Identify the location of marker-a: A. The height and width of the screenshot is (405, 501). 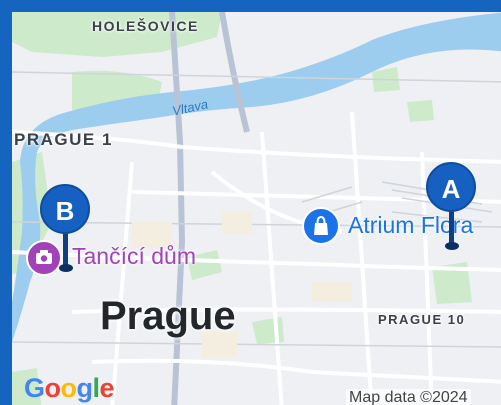
(452, 208).